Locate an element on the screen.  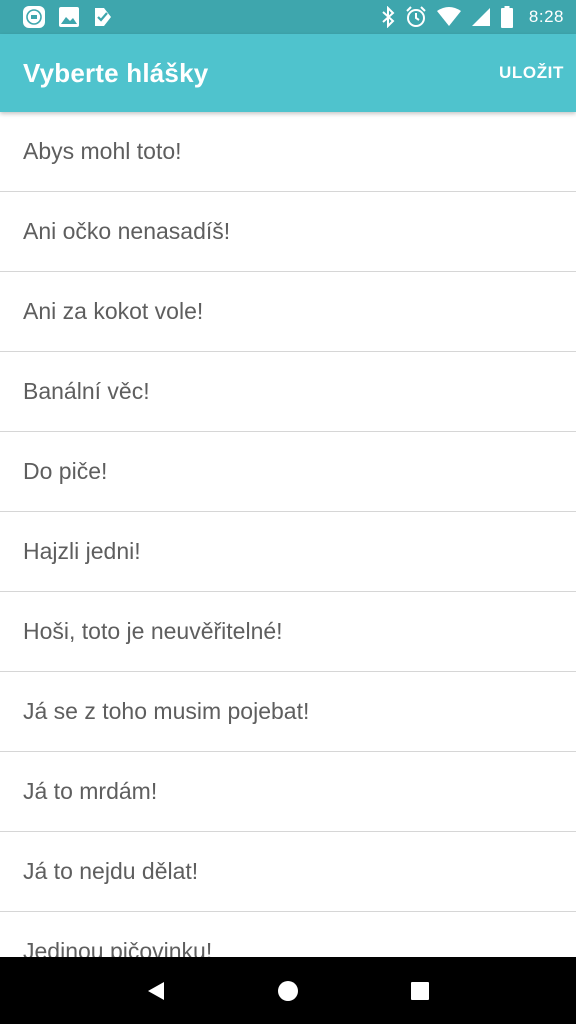
recents-icon is located at coordinates (420, 991).